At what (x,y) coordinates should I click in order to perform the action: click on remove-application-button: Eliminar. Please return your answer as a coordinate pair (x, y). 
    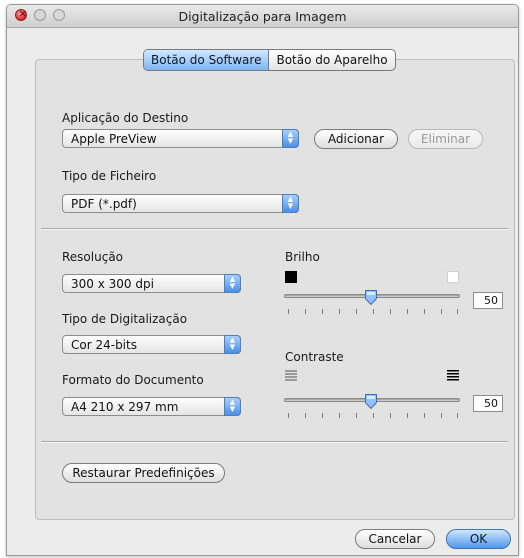
    Looking at the image, I should click on (445, 139).